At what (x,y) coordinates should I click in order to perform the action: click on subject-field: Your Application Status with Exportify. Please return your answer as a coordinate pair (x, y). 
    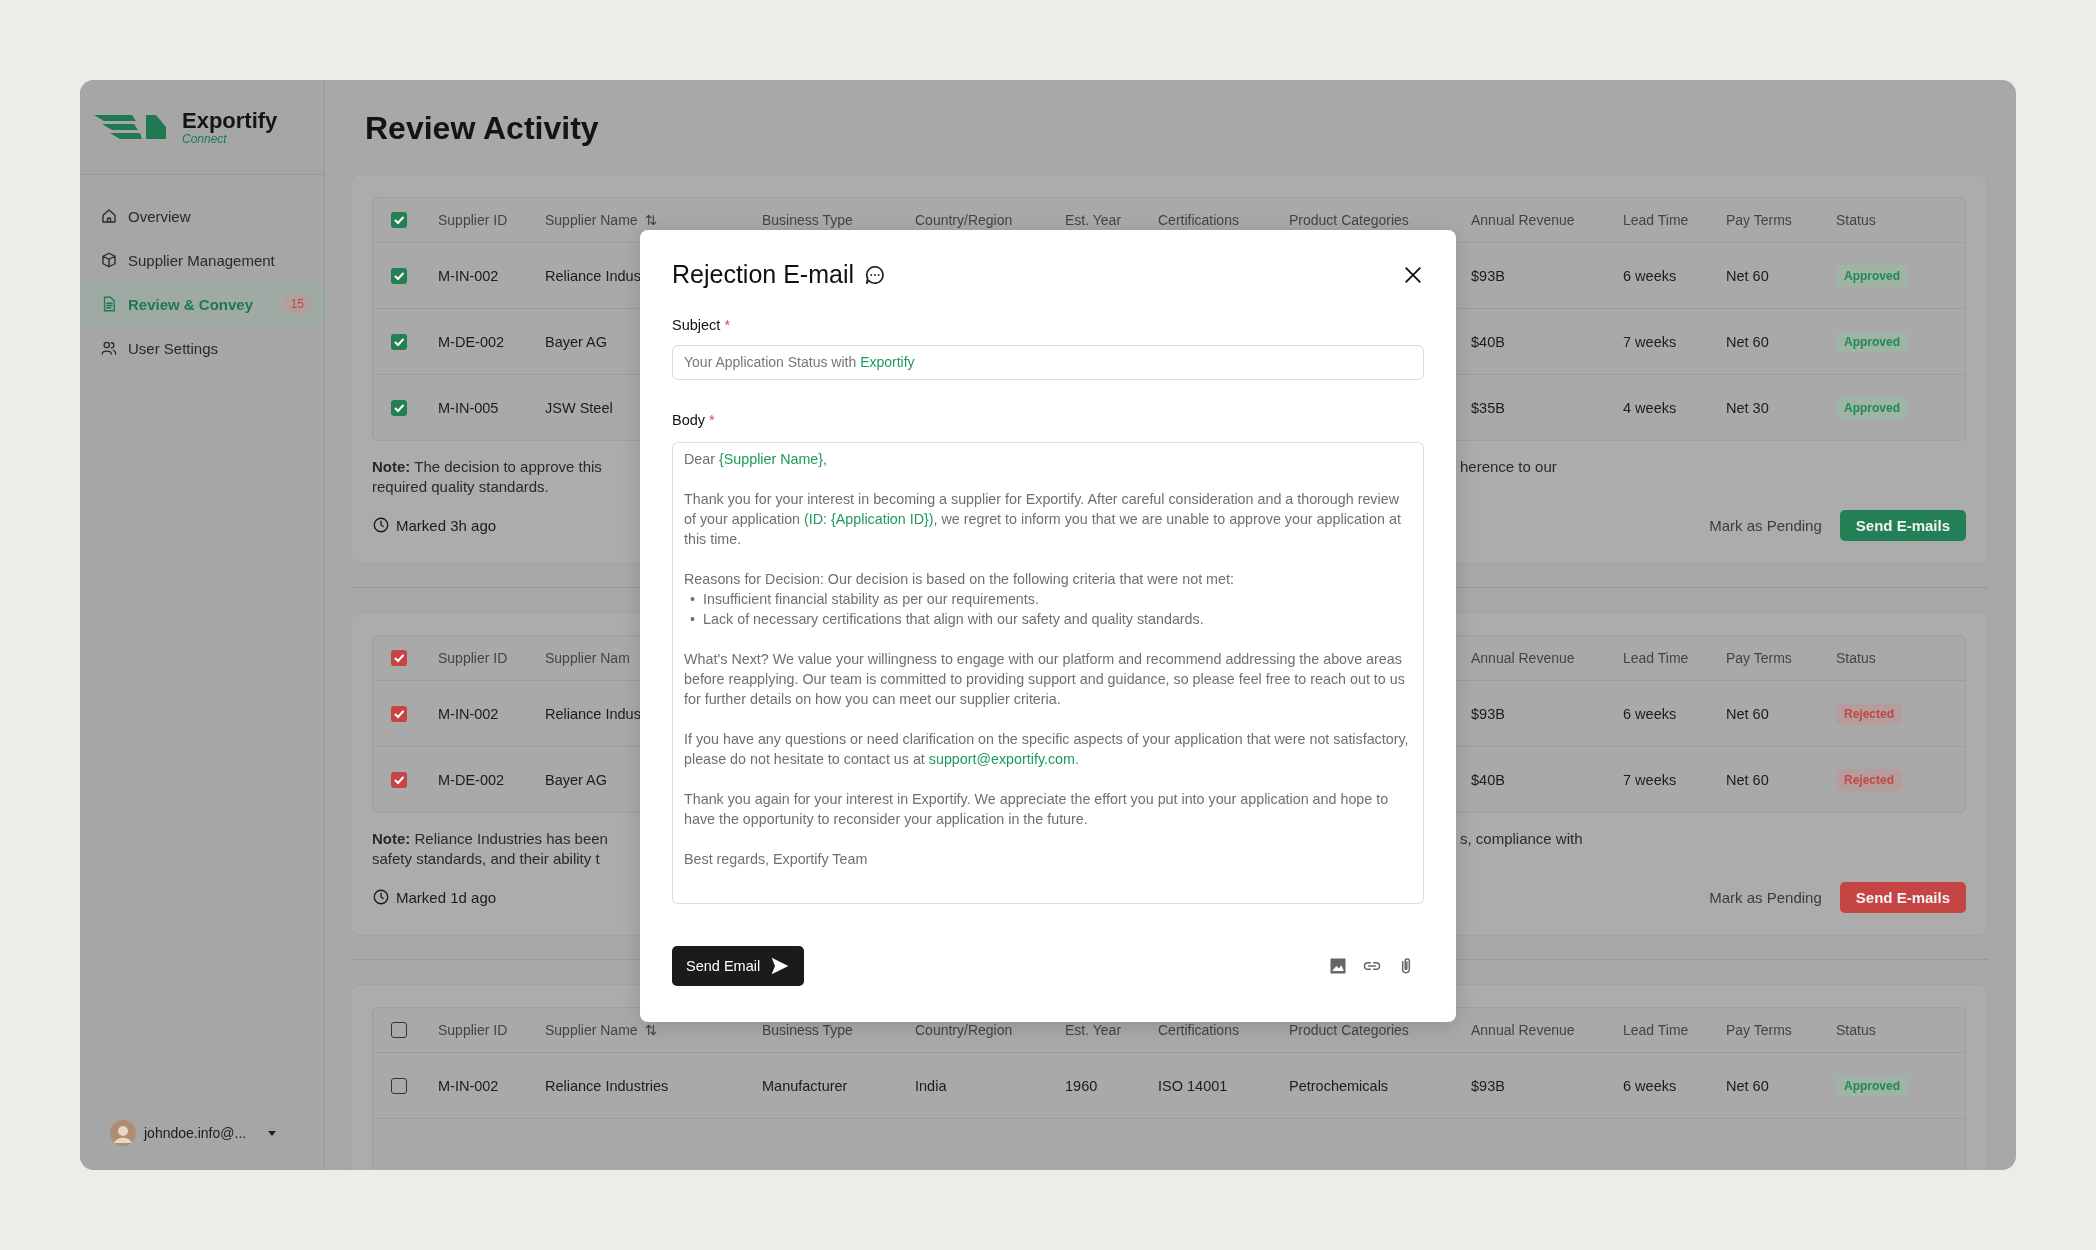
    Looking at the image, I should click on (1048, 362).